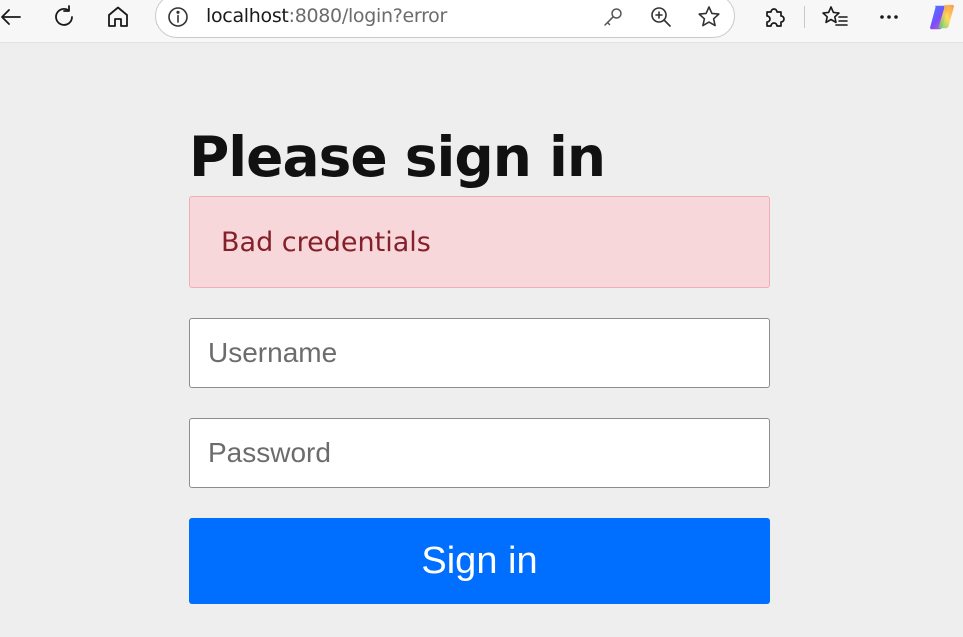 The height and width of the screenshot is (637, 963). Describe the element at coordinates (804, 17) in the screenshot. I see `toolbar-divider` at that location.